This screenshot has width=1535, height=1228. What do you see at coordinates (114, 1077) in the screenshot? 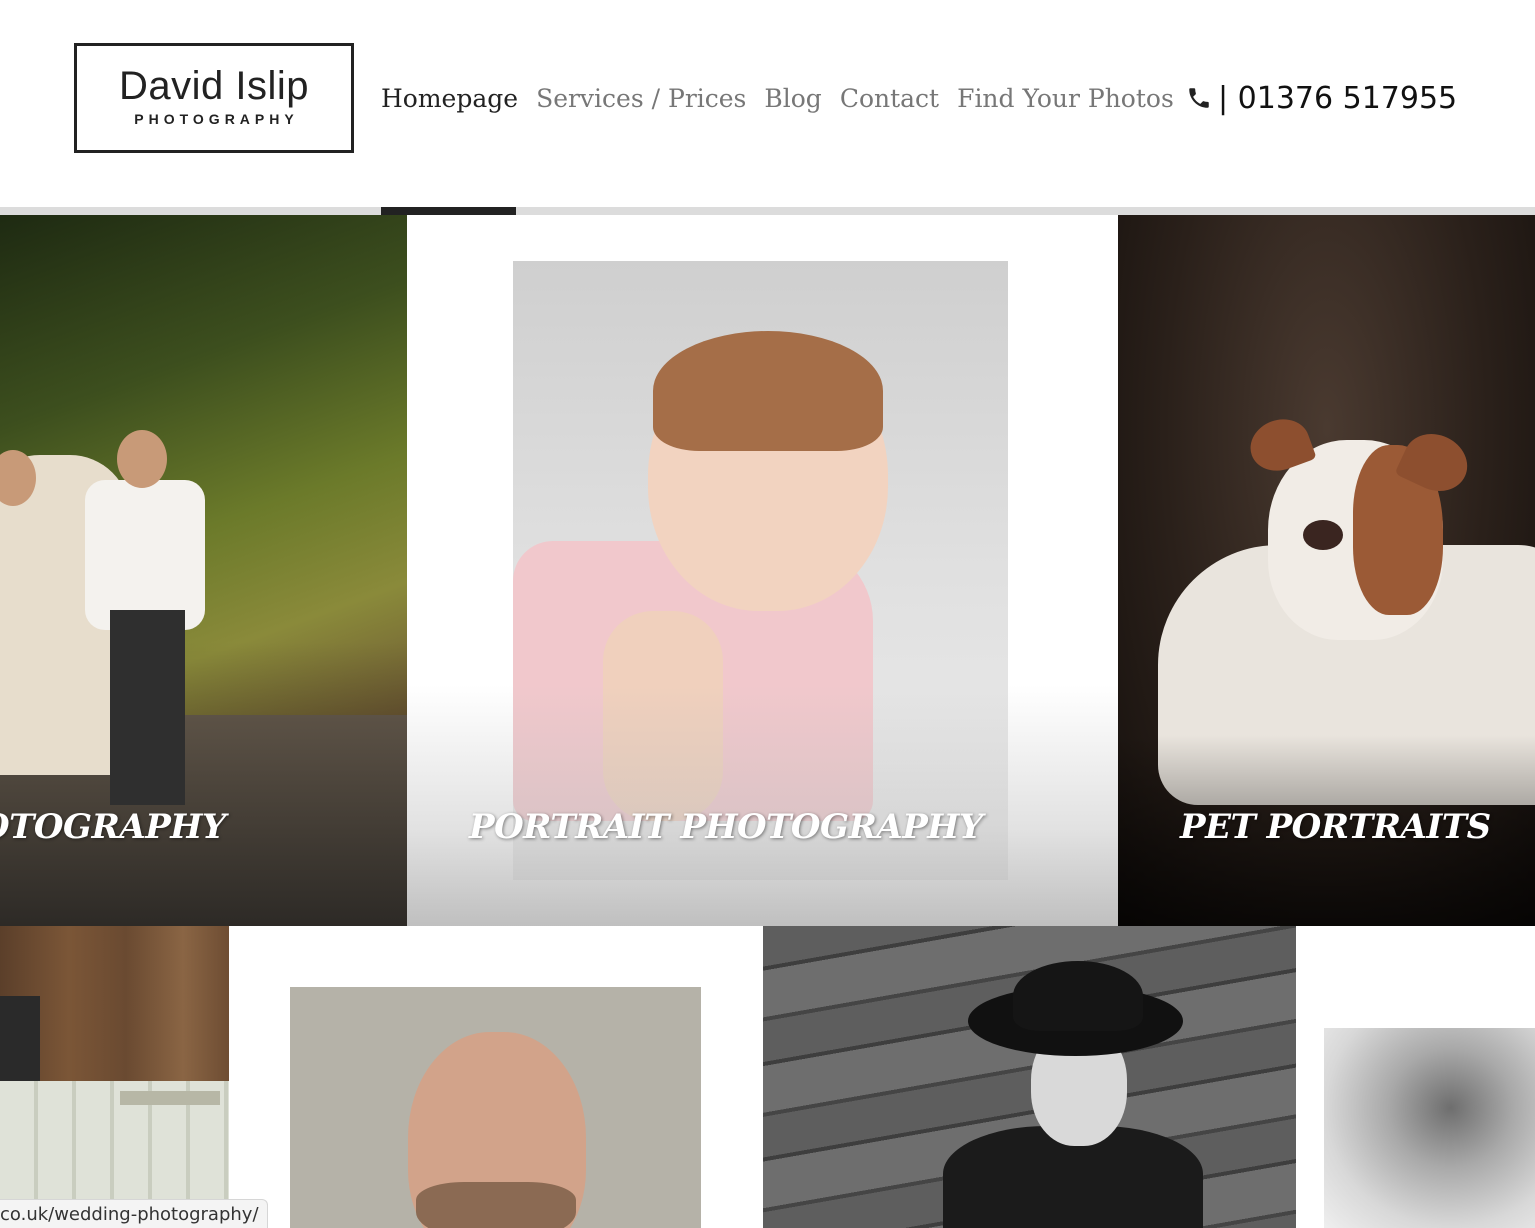
I see `interior-samples-tile` at bounding box center [114, 1077].